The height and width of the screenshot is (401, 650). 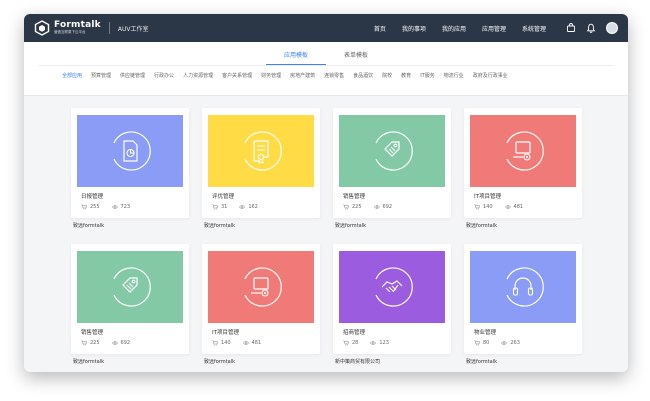 What do you see at coordinates (95, 207) in the screenshot?
I see `install-count: 255` at bounding box center [95, 207].